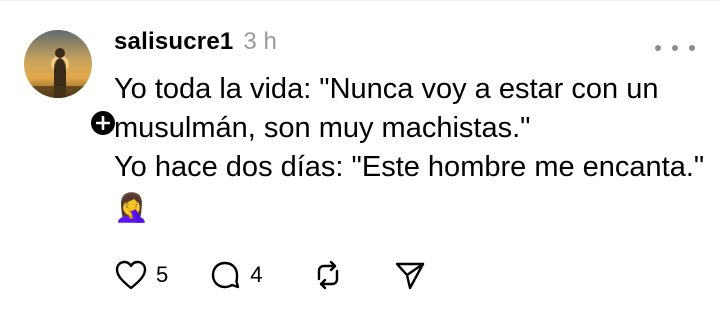 The height and width of the screenshot is (311, 720). Describe the element at coordinates (131, 275) in the screenshot. I see `heart-icon` at that location.